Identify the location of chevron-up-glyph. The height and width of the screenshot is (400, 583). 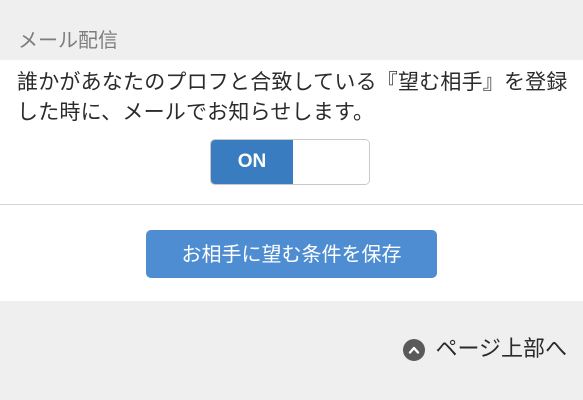
(414, 350).